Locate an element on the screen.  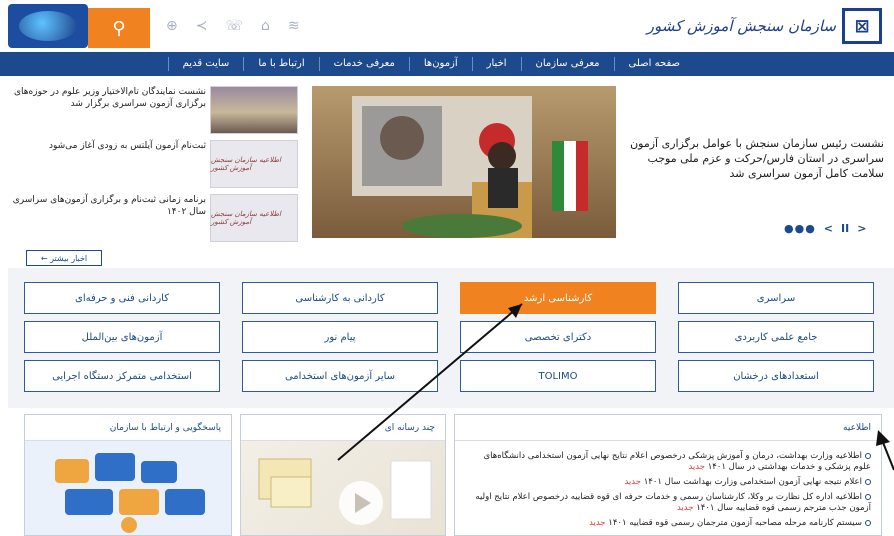
slider-dots: ●●● is located at coordinates (800, 228).